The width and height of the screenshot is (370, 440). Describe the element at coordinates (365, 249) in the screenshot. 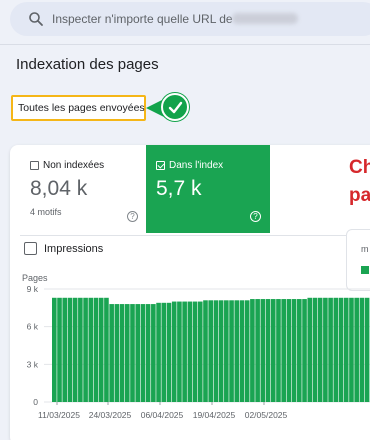

I see `legend-label: m` at that location.